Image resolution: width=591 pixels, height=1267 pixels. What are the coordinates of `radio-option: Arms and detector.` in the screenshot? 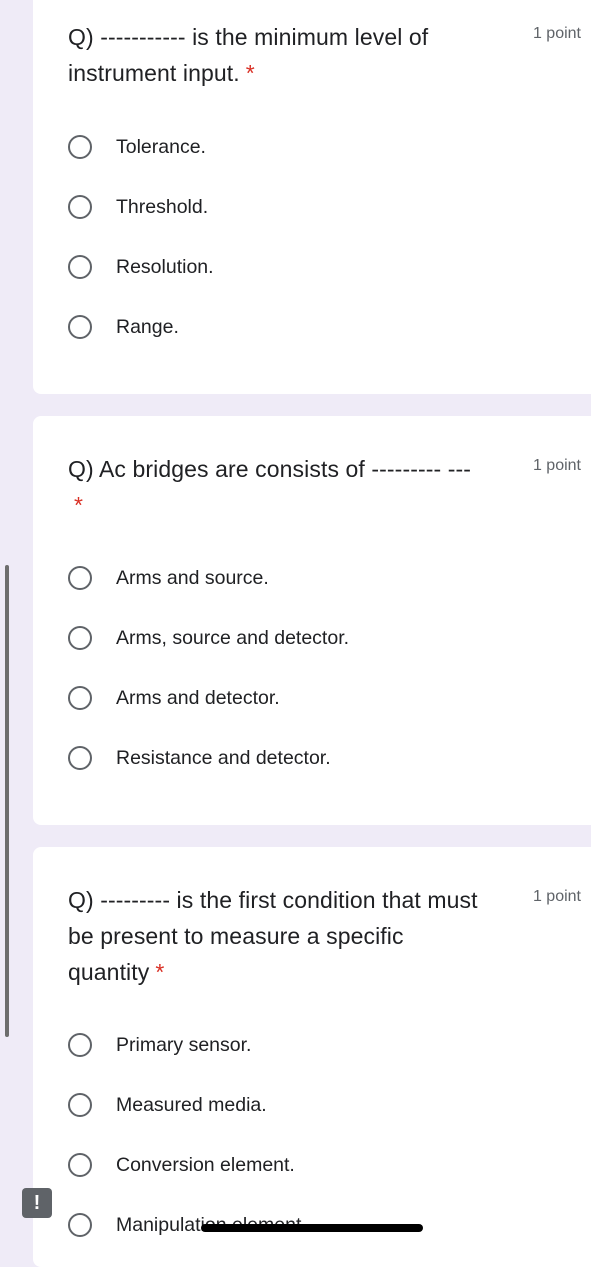 It's located at (208, 698).